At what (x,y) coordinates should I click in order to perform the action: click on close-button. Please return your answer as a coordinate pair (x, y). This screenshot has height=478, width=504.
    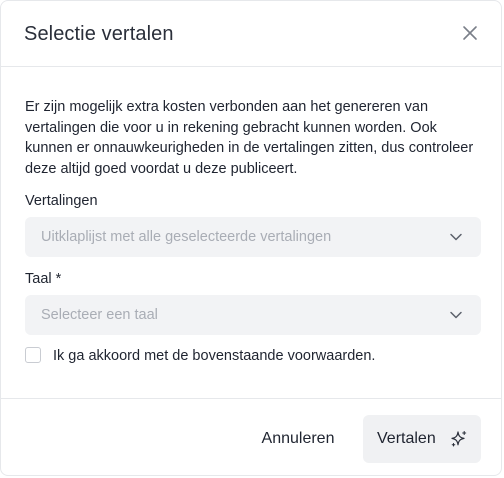
    Looking at the image, I should click on (470, 33).